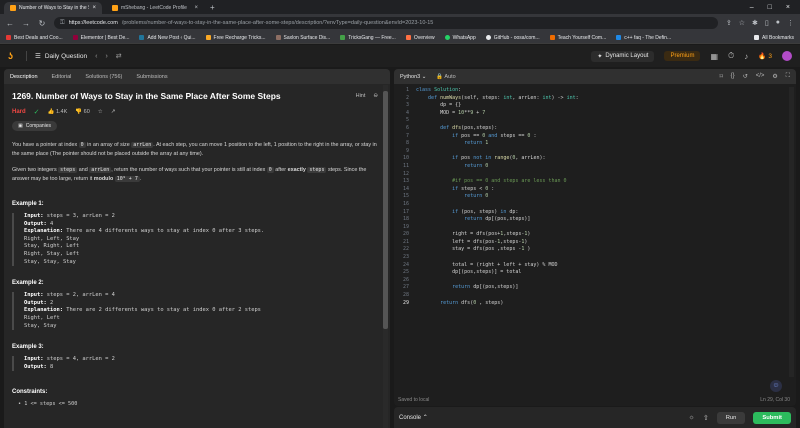  What do you see at coordinates (791, 232) in the screenshot?
I see `editor-scrollbar` at bounding box center [791, 232].